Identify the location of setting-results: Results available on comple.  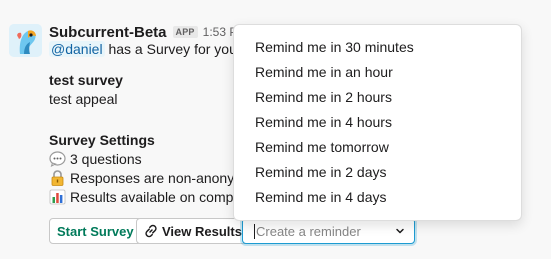
(146, 197).